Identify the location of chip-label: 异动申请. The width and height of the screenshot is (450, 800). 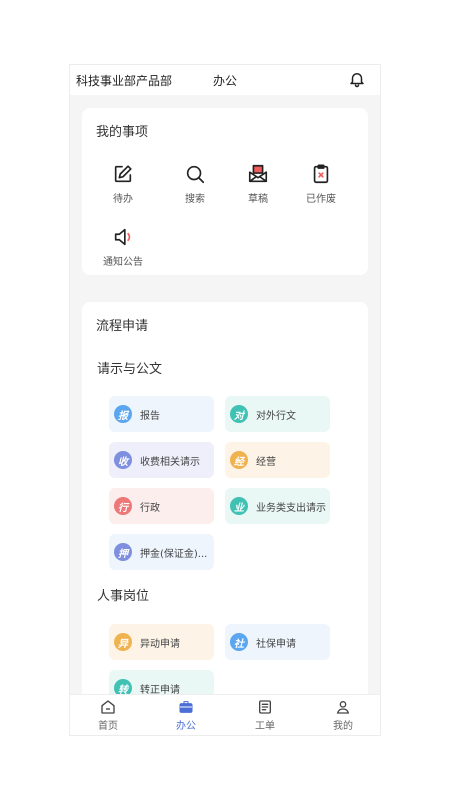
(160, 644).